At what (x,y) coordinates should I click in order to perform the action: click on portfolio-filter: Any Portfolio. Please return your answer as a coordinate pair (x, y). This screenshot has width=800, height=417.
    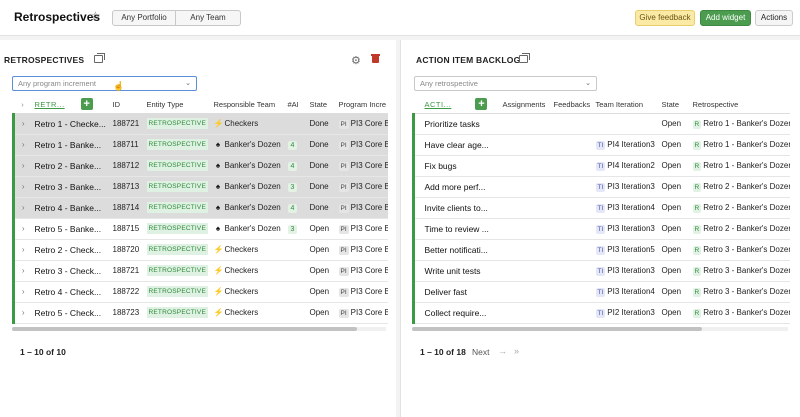
    Looking at the image, I should click on (144, 18).